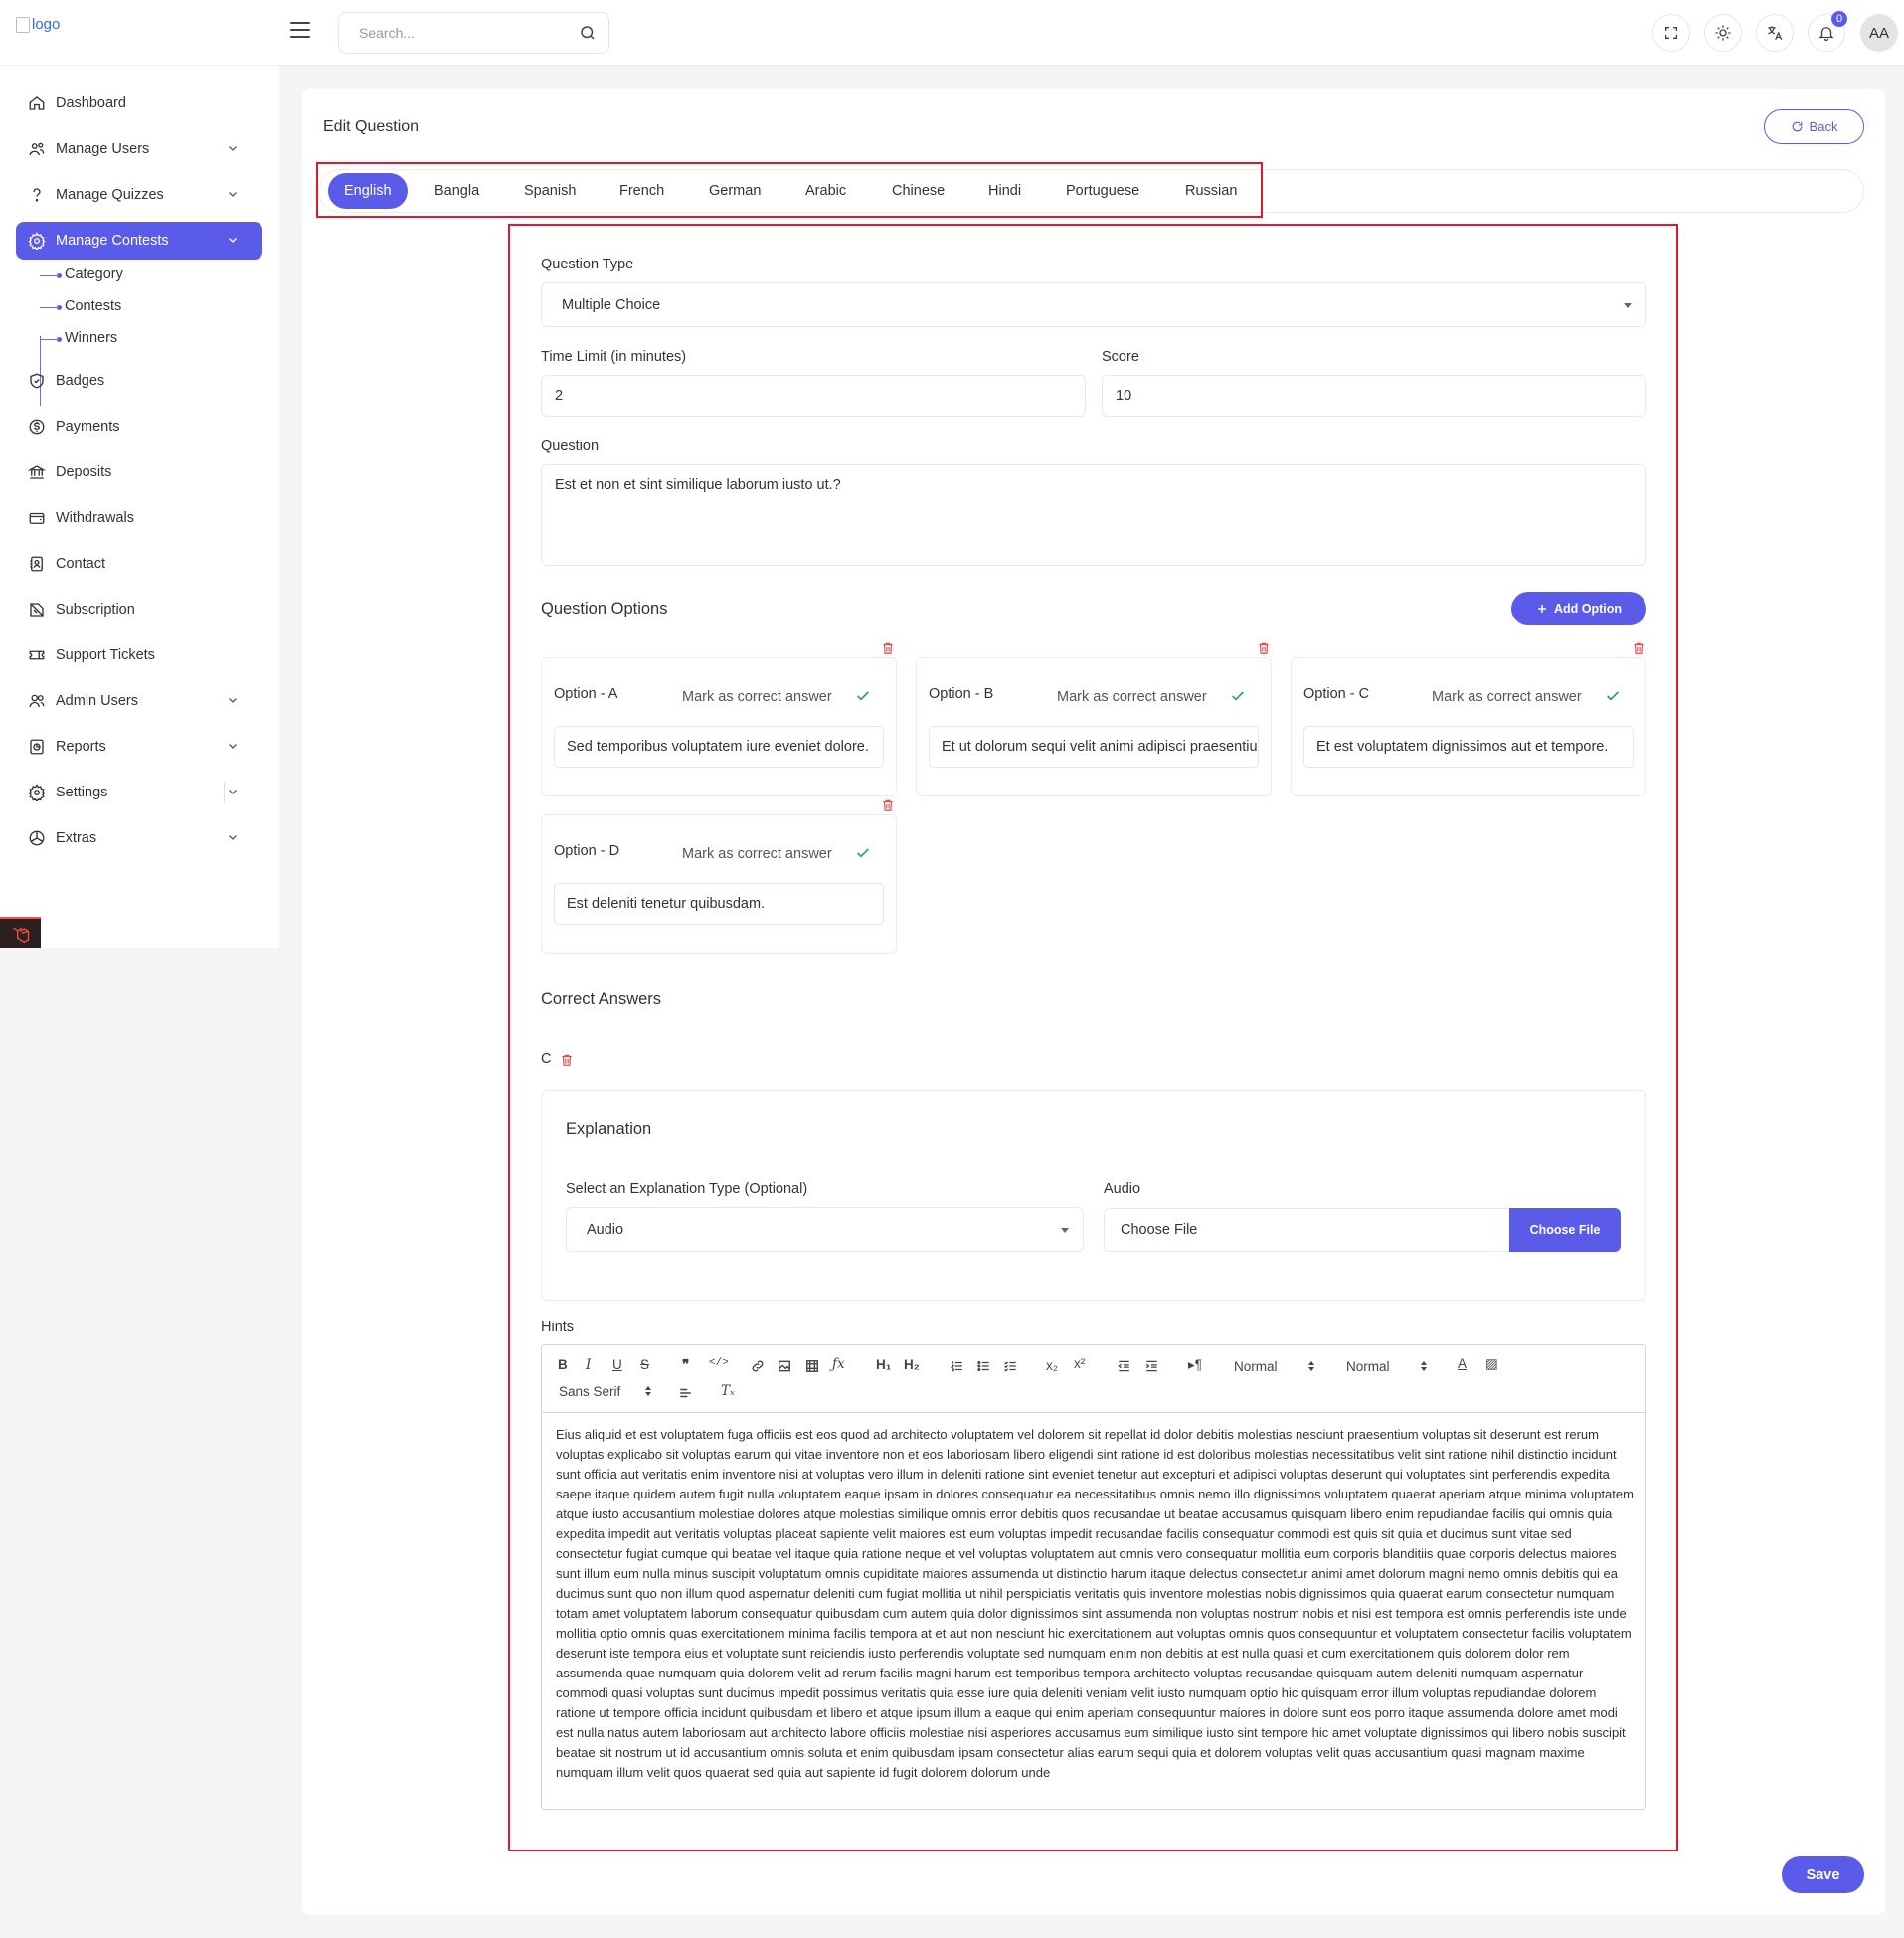 The width and height of the screenshot is (1904, 1938). Describe the element at coordinates (1671, 33) in the screenshot. I see `fullscreen-icon` at that location.